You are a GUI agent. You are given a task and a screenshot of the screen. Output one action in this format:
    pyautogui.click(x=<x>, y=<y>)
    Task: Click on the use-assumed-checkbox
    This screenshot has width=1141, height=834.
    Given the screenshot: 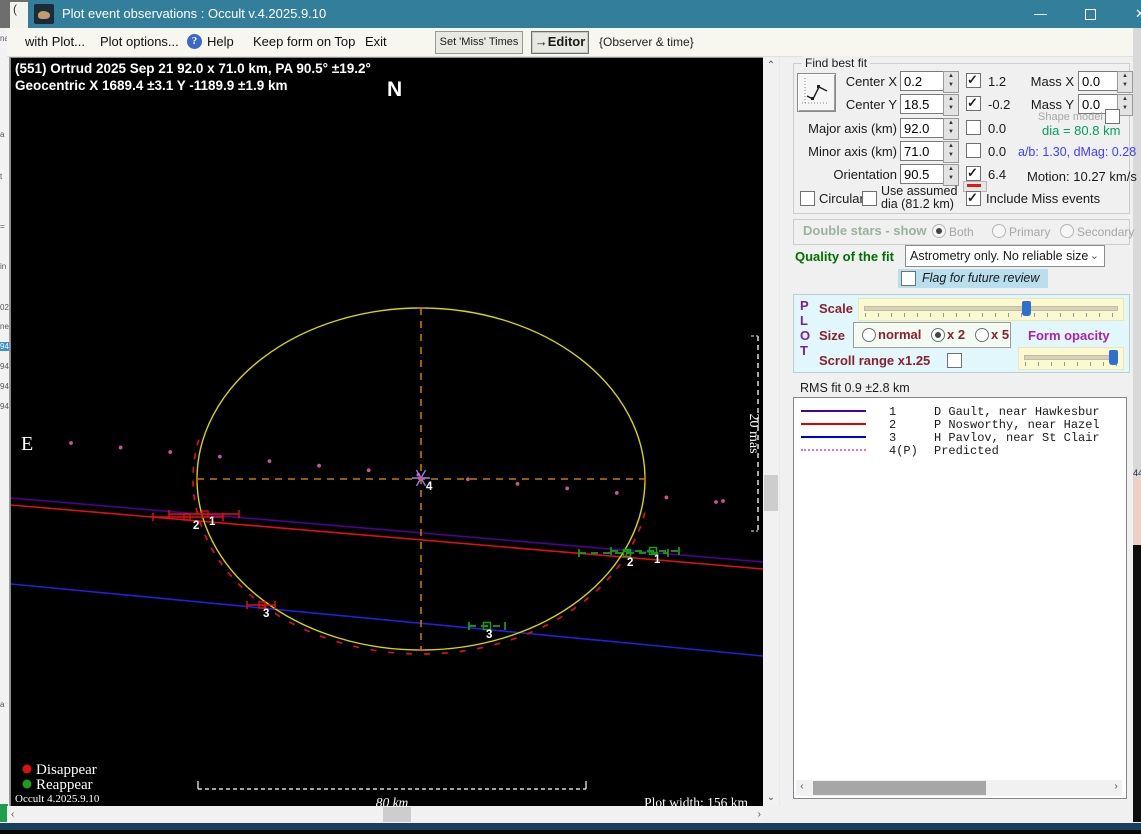 What is the action you would take?
    pyautogui.click(x=869, y=198)
    